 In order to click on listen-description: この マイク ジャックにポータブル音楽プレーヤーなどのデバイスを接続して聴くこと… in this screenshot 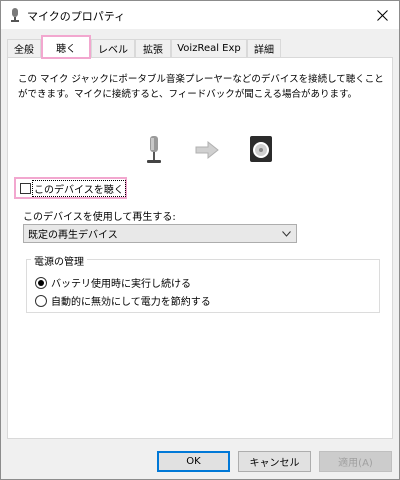, I will do `click(201, 87)`.